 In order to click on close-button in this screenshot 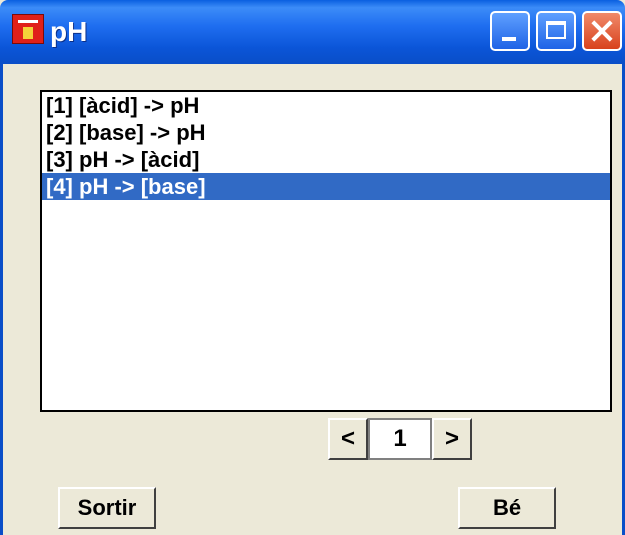, I will do `click(602, 31)`.